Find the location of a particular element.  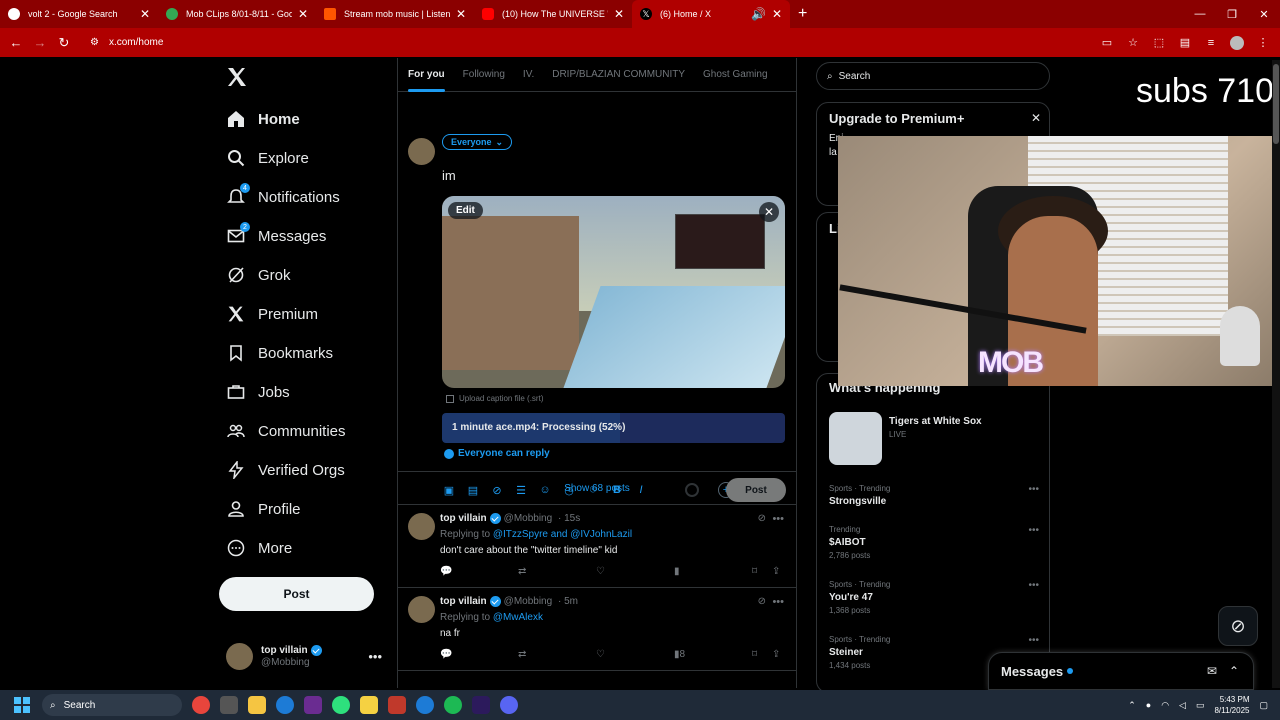

notifications-icon: ▢ is located at coordinates (1263, 705).